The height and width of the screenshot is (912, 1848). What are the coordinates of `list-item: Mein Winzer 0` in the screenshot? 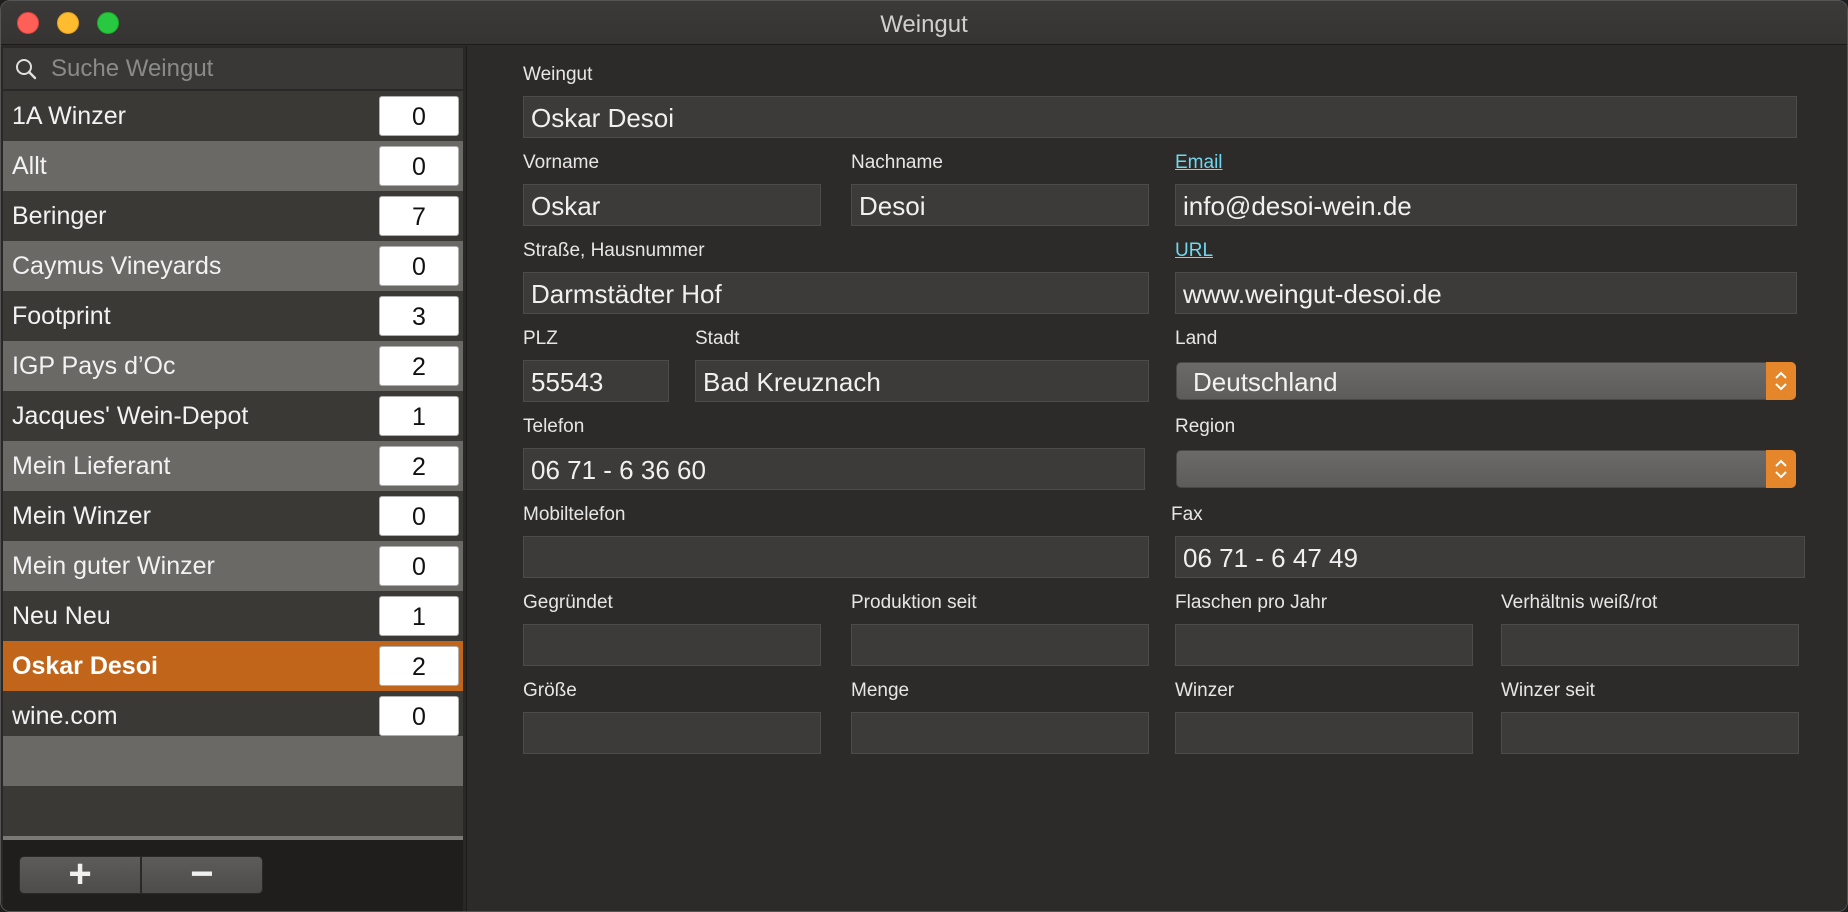 It's located at (233, 516).